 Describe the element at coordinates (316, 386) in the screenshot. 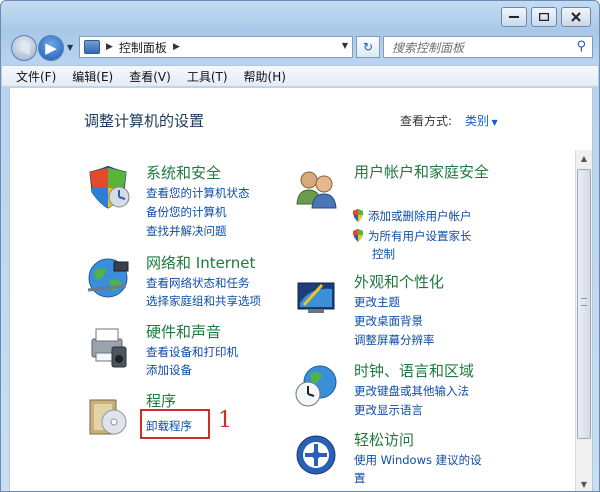

I see `clock-globe-icon` at that location.